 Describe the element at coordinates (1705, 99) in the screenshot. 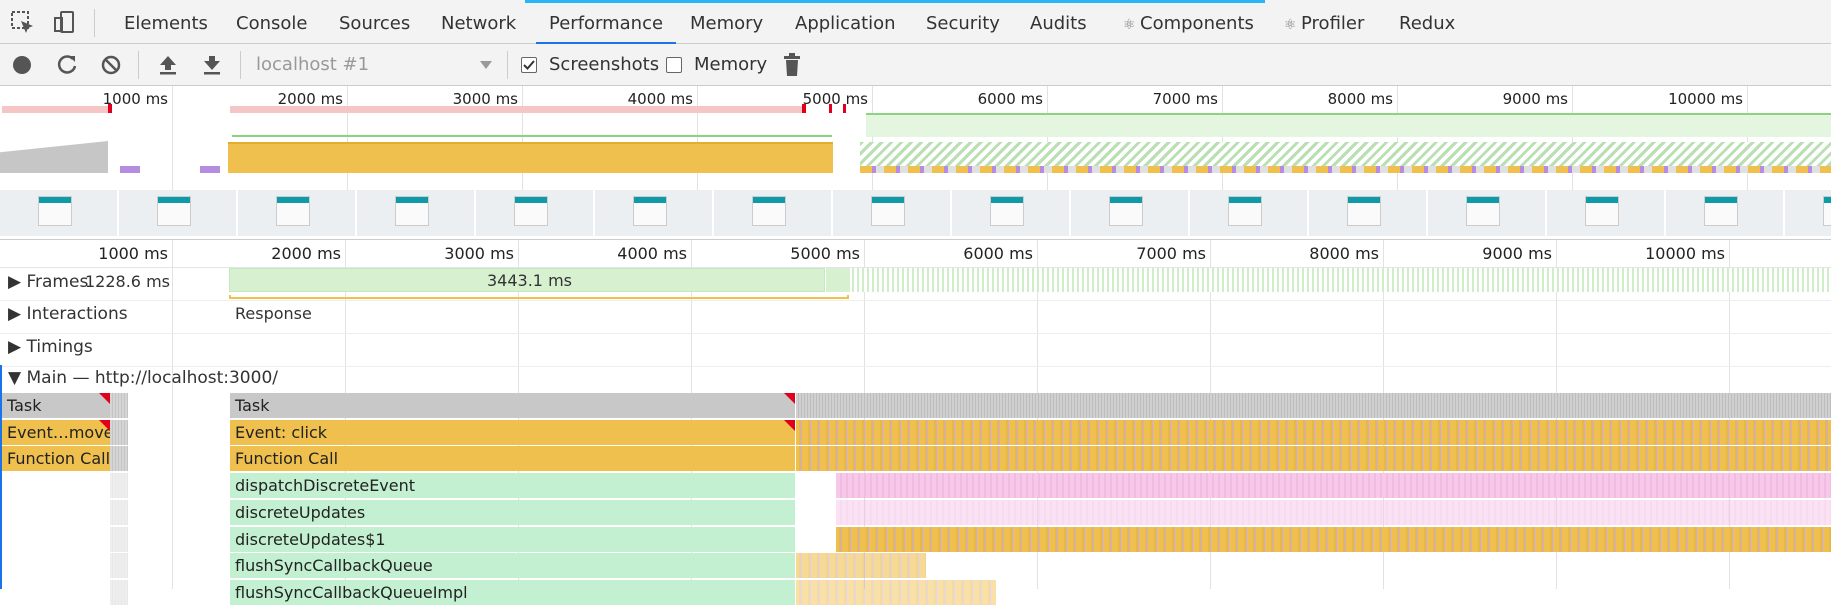

I see `overview-tick-label: 10000 ms` at that location.